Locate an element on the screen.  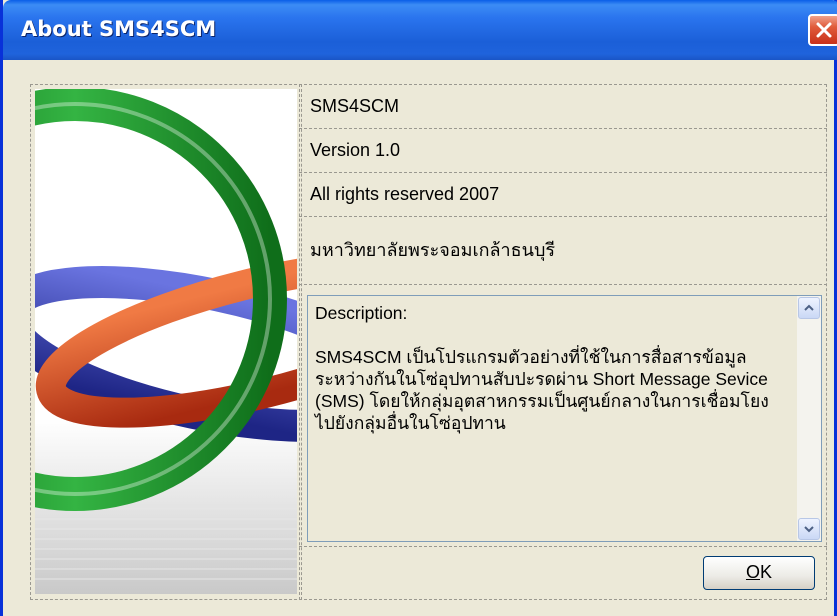
chevron-up-icon is located at coordinates (809, 307).